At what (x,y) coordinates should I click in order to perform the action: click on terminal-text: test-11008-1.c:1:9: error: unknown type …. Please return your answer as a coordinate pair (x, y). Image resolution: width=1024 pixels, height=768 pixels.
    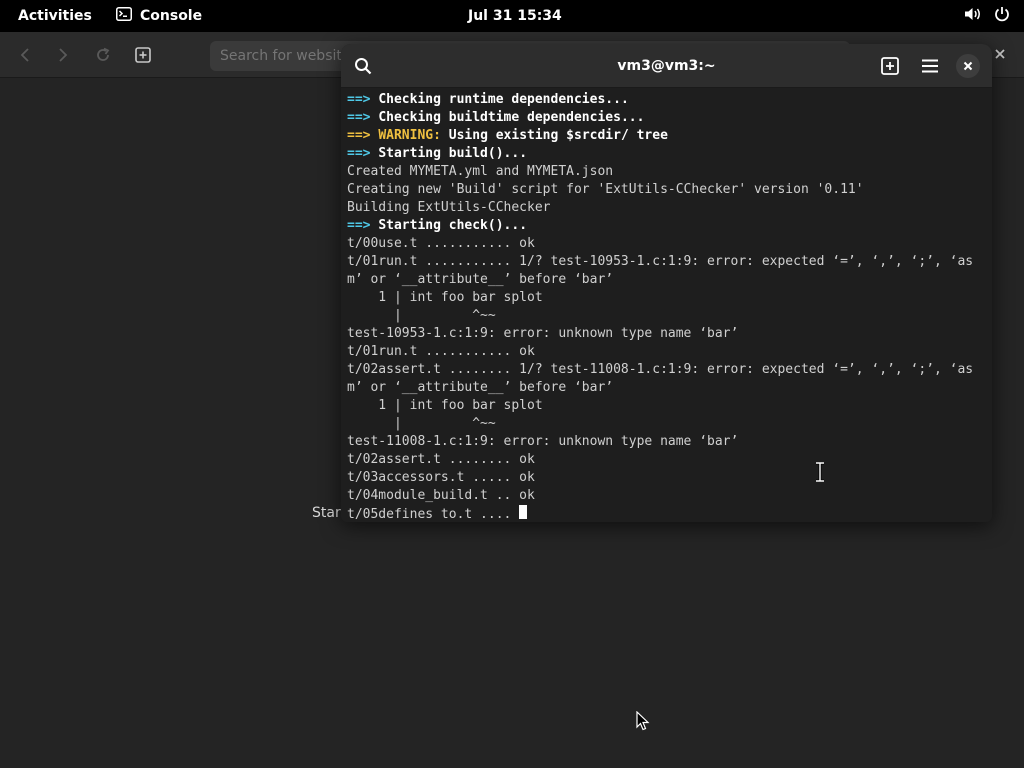
    Looking at the image, I should click on (543, 441).